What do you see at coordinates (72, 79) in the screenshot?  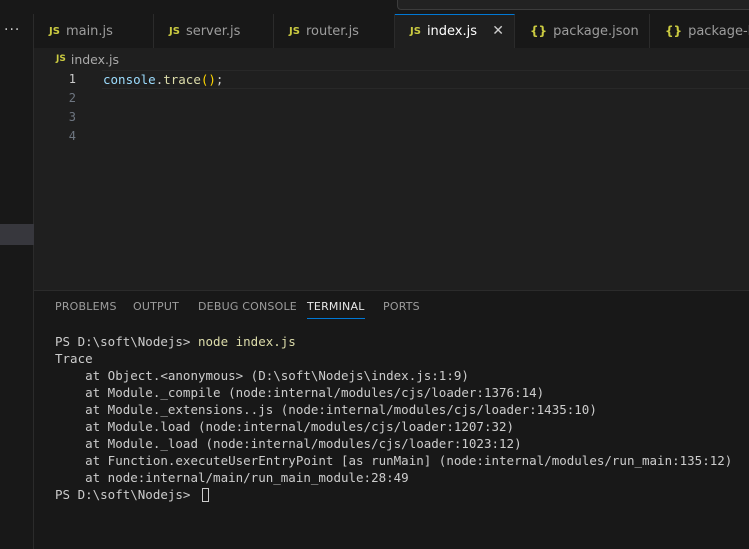 I see `line-number: 1` at bounding box center [72, 79].